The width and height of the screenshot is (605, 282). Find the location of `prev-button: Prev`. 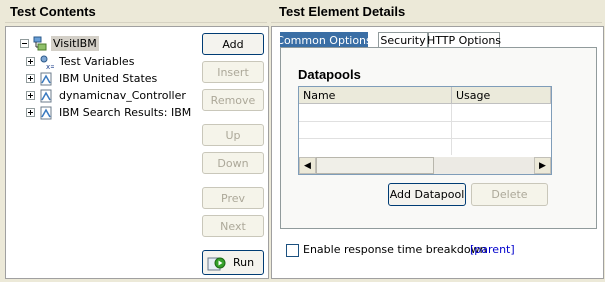

prev-button: Prev is located at coordinates (233, 198).